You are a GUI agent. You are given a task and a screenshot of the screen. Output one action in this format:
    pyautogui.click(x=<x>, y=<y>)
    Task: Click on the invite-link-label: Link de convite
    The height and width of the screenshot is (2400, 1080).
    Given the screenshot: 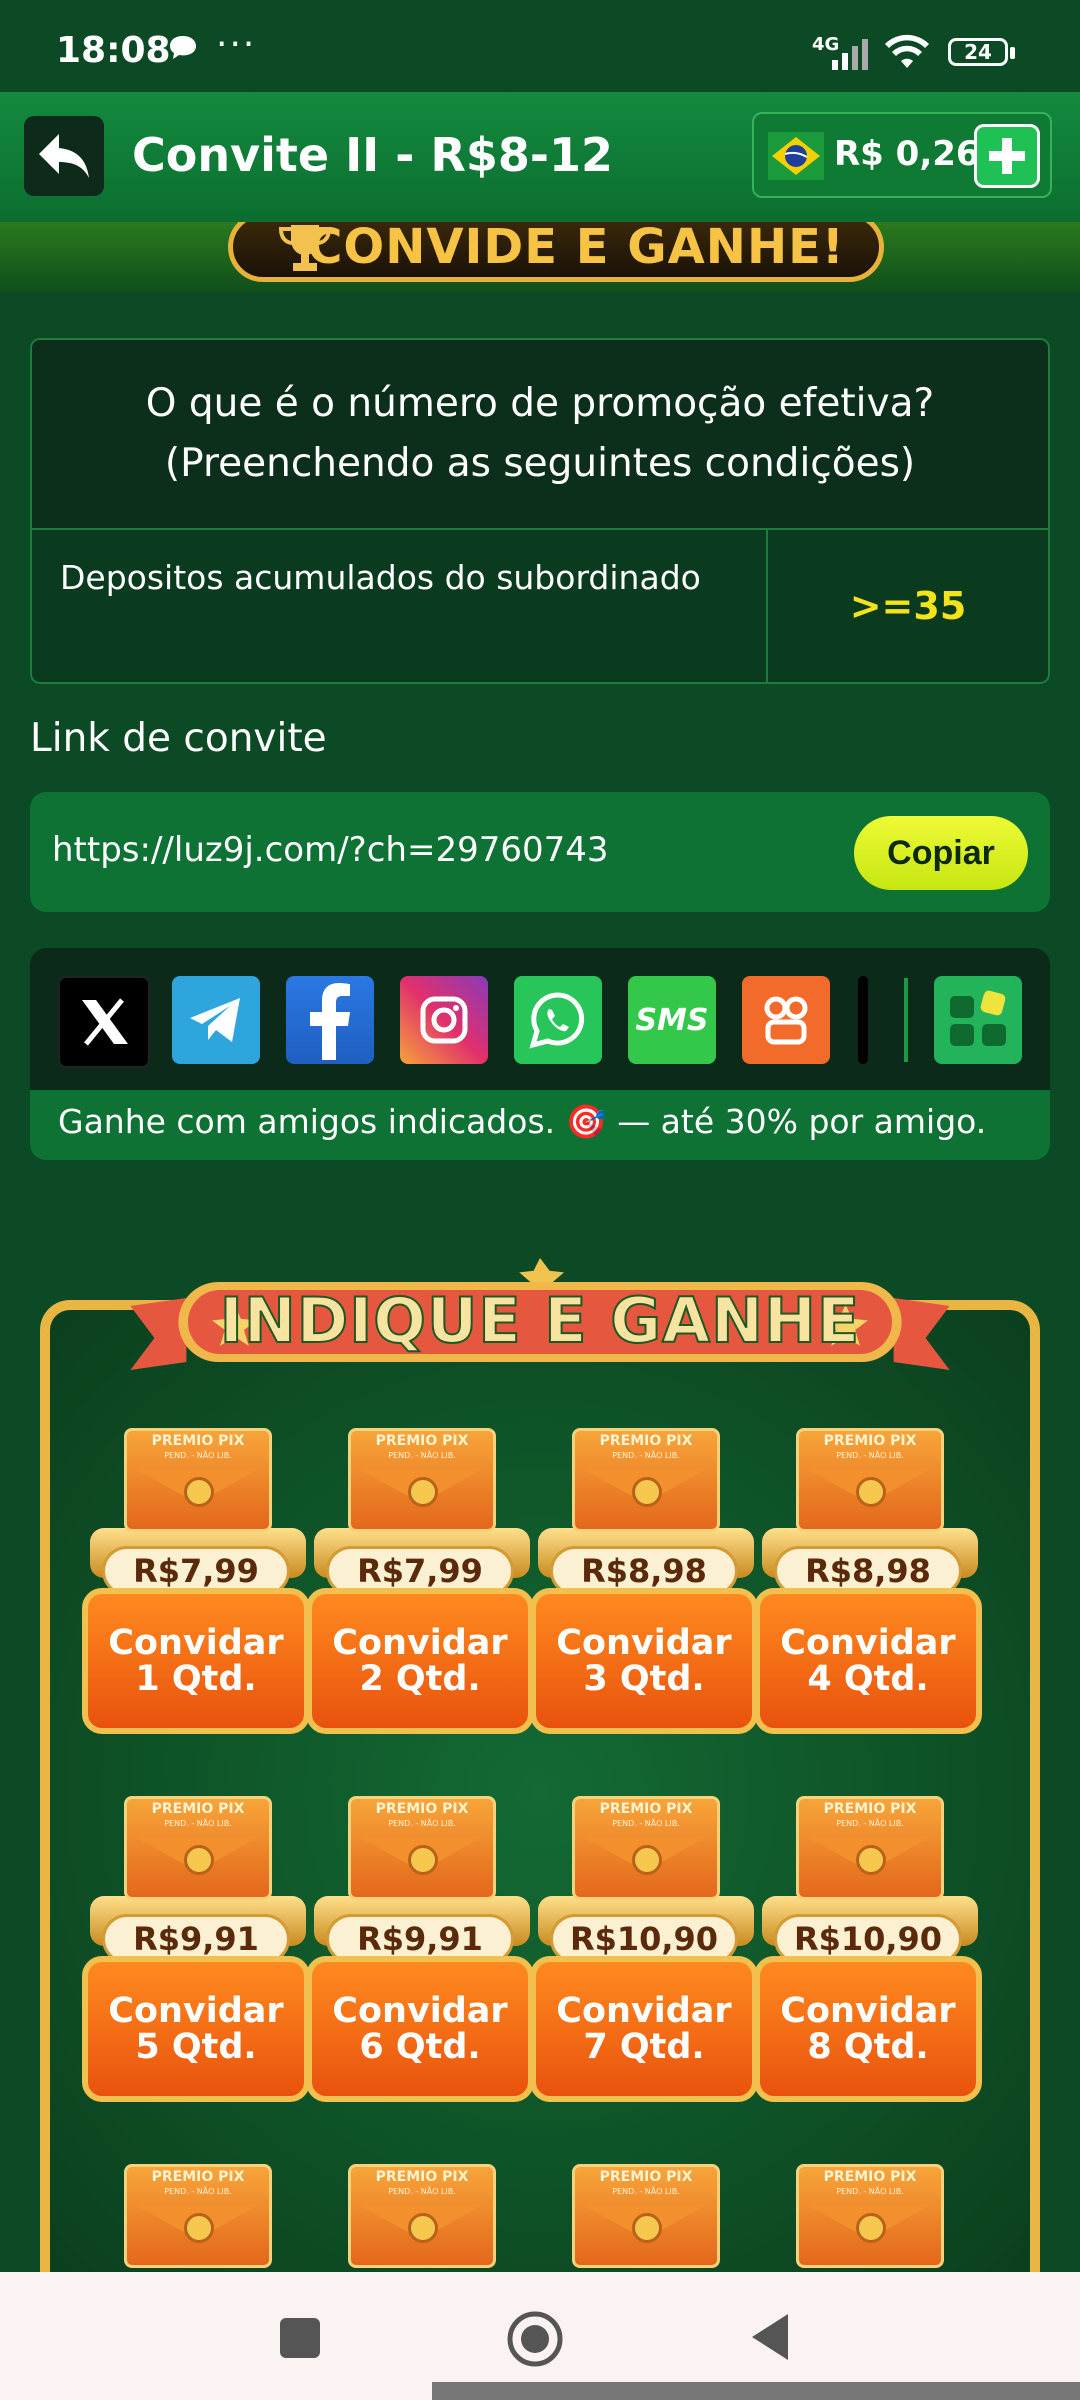 What is the action you would take?
    pyautogui.click(x=178, y=738)
    